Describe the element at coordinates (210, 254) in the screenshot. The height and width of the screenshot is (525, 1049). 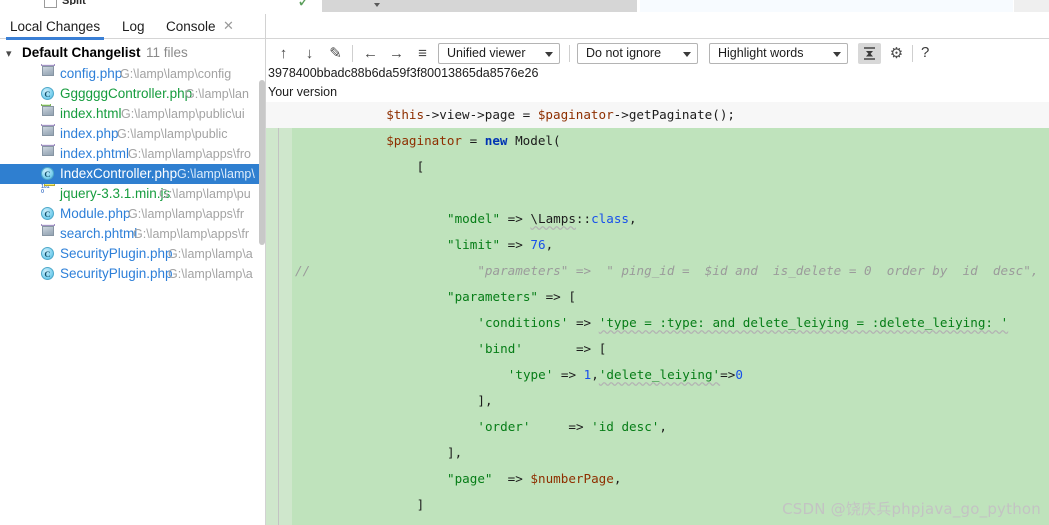
I see `file-path: G:\lamp\lamp\a` at that location.